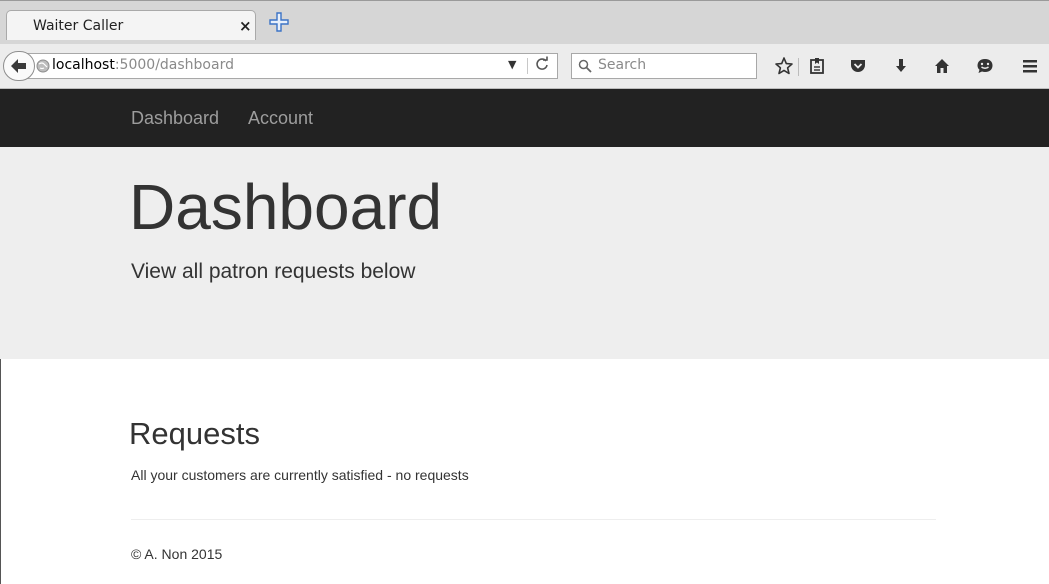 This screenshot has height=584, width=1049. What do you see at coordinates (1030, 66) in the screenshot?
I see `hamburger-menu-icon` at bounding box center [1030, 66].